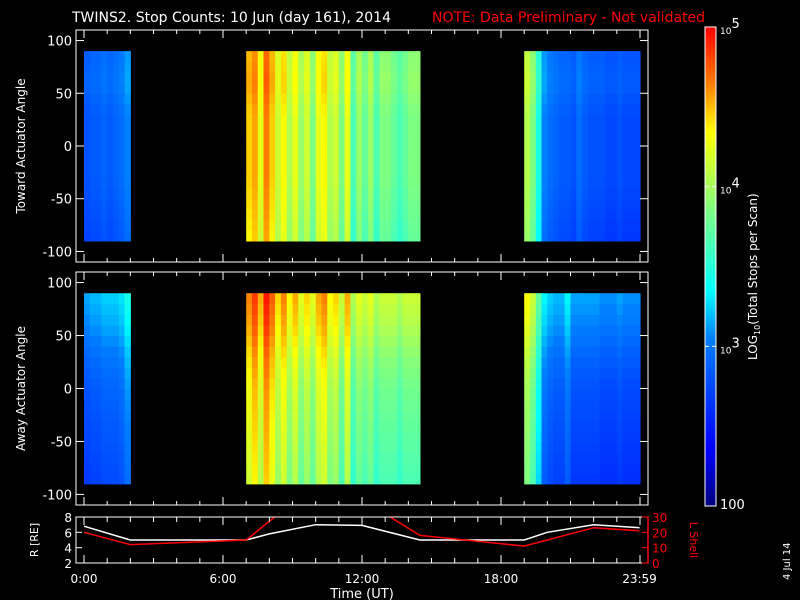 Image resolution: width=800 pixels, height=600 pixels. I want to click on y-tick-label: 2, so click(68, 564).